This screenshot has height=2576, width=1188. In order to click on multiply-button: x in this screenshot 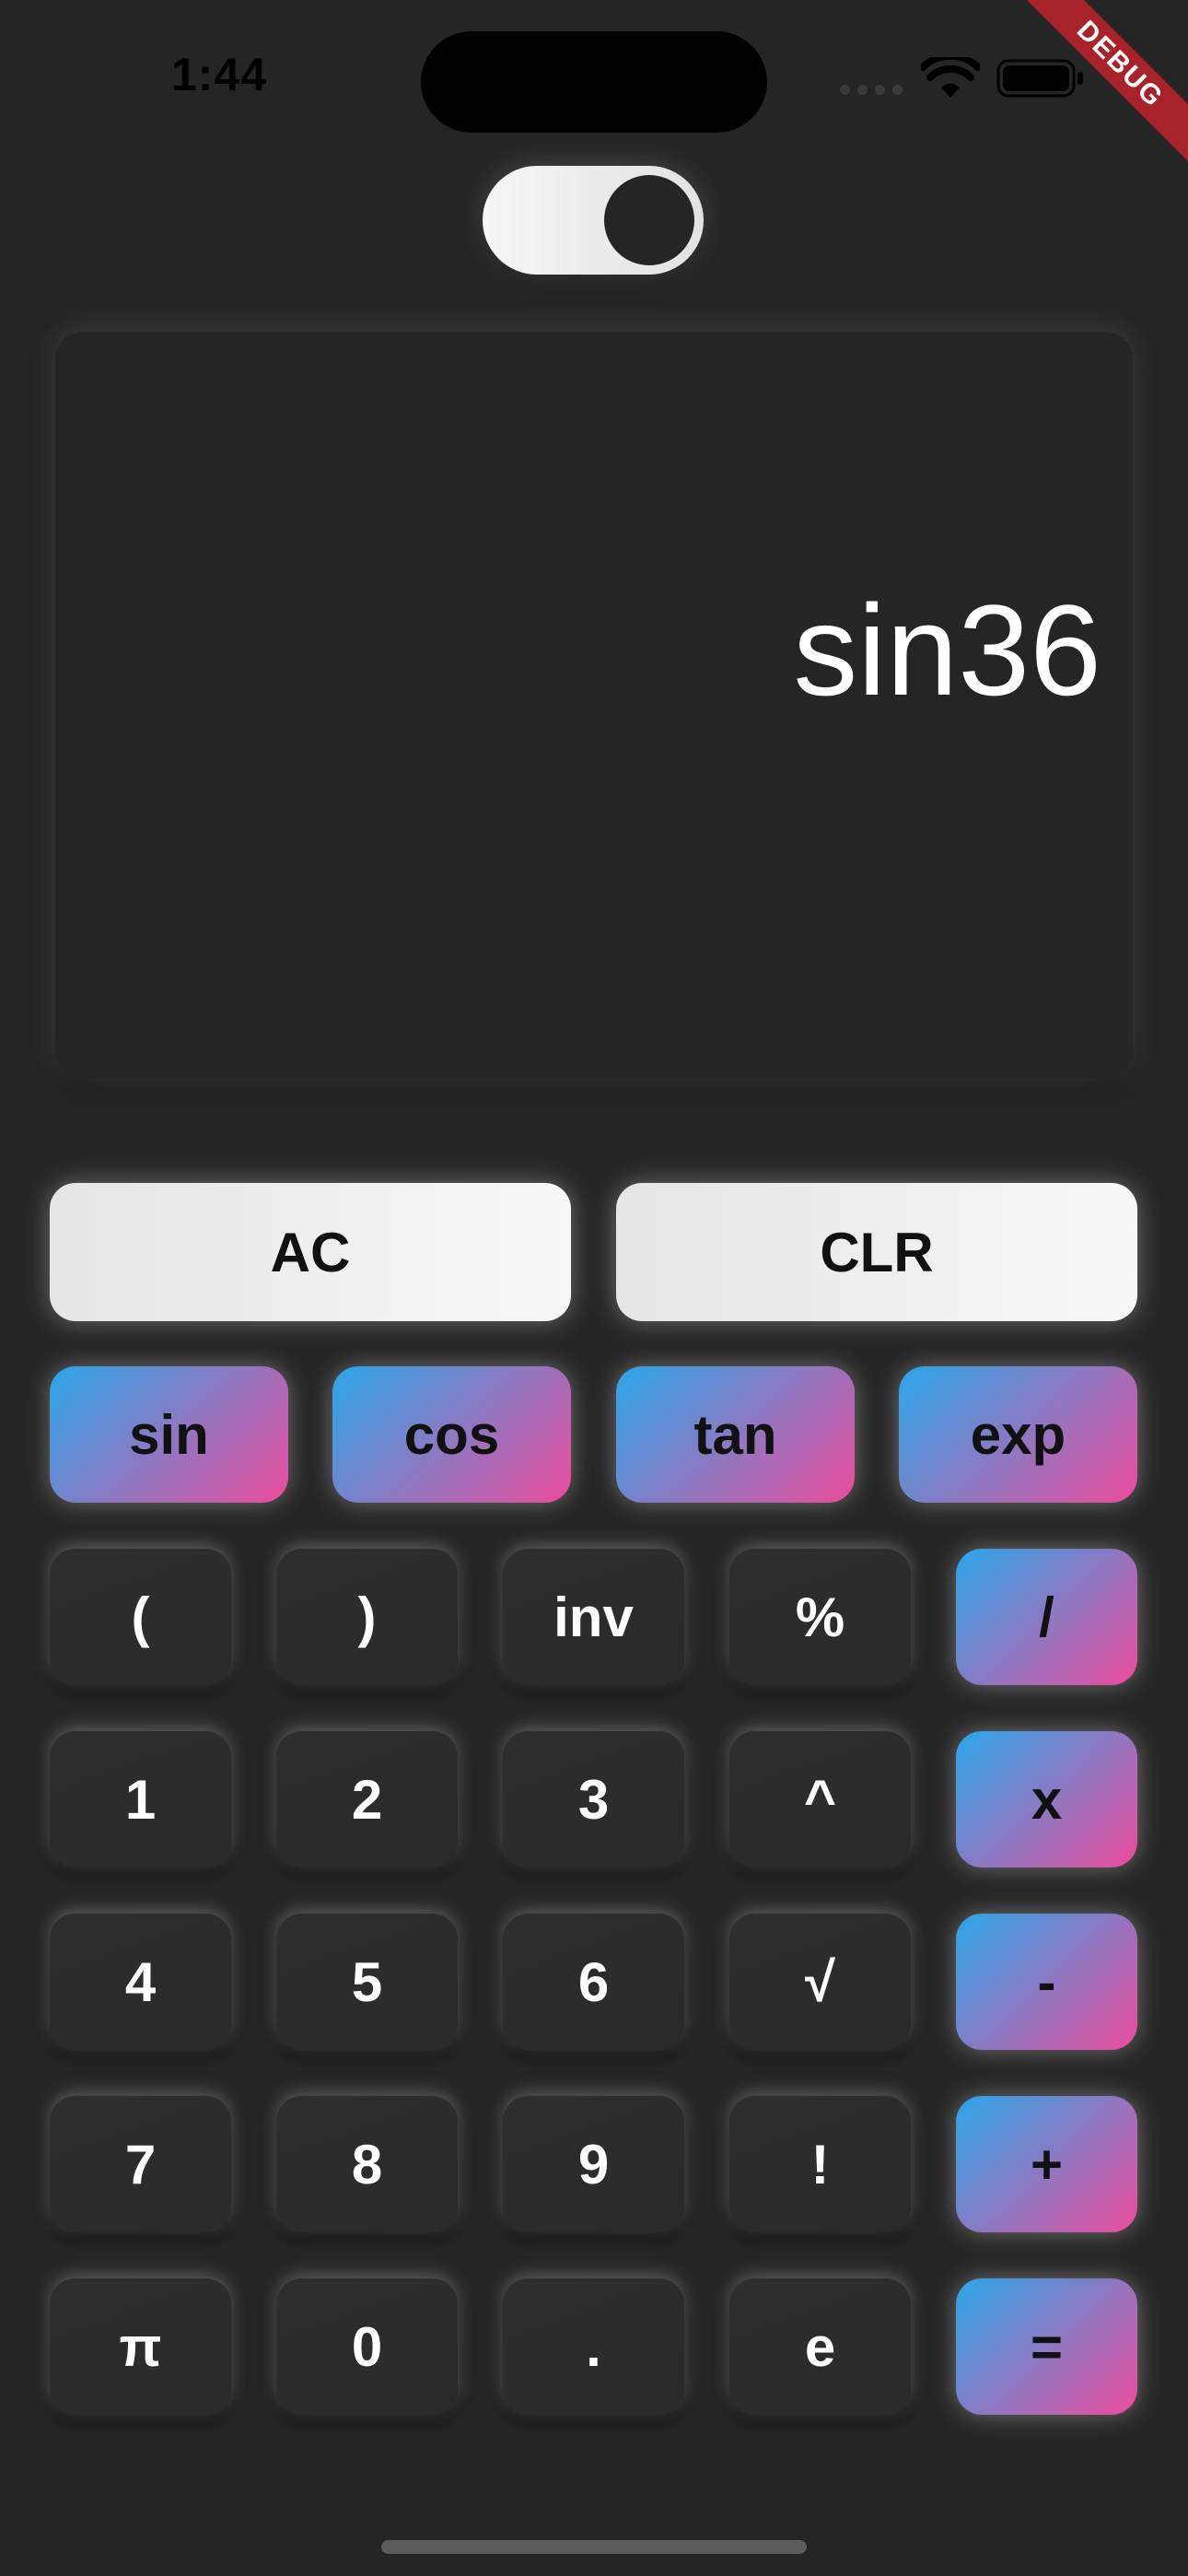, I will do `click(1046, 1799)`.